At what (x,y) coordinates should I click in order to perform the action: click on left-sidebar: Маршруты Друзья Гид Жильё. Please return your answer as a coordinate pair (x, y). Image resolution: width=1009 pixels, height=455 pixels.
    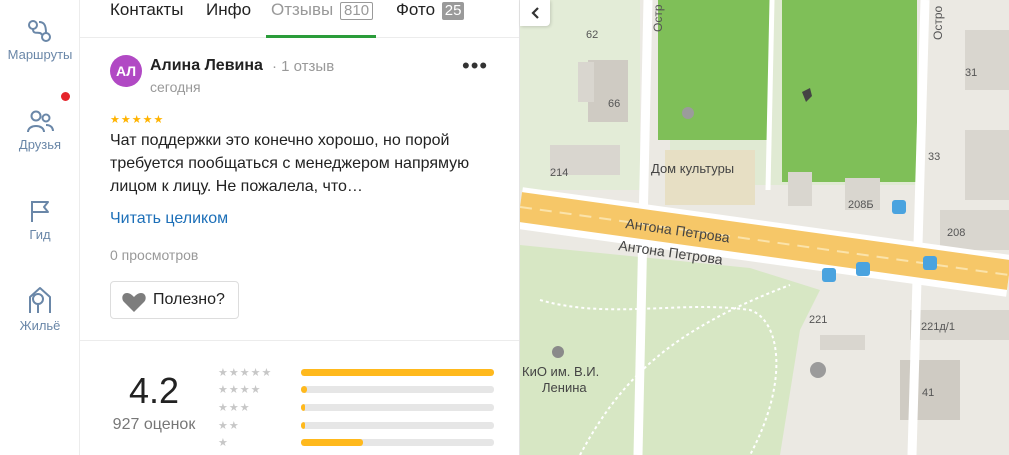
    Looking at the image, I should click on (40, 227).